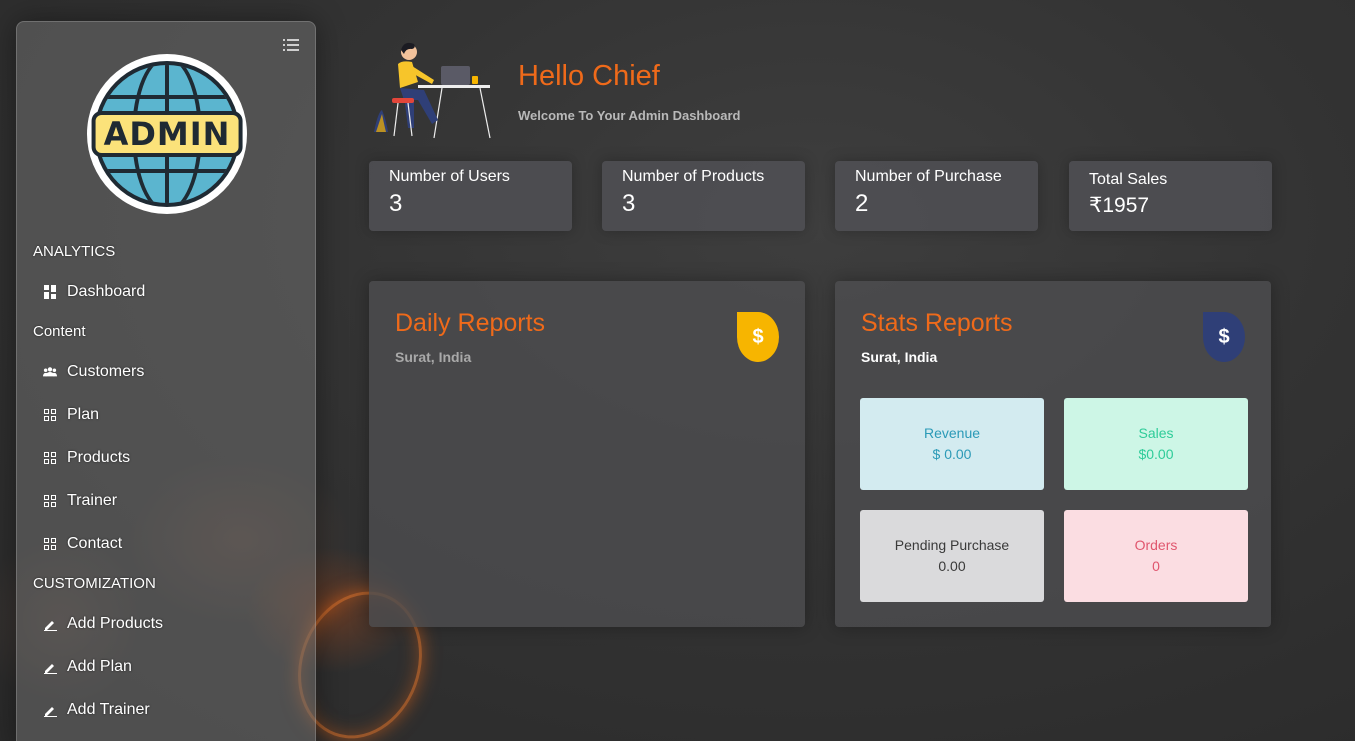 This screenshot has height=741, width=1355. What do you see at coordinates (95, 543) in the screenshot?
I see `sidebar-item-label: Contact` at bounding box center [95, 543].